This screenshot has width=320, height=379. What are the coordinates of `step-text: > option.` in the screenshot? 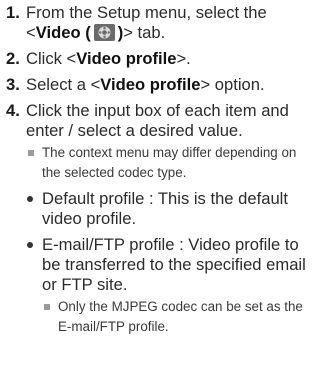 It's located at (232, 84).